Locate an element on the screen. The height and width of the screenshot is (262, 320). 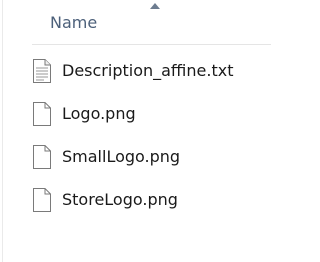
file-row: Logo.png is located at coordinates (149, 116).